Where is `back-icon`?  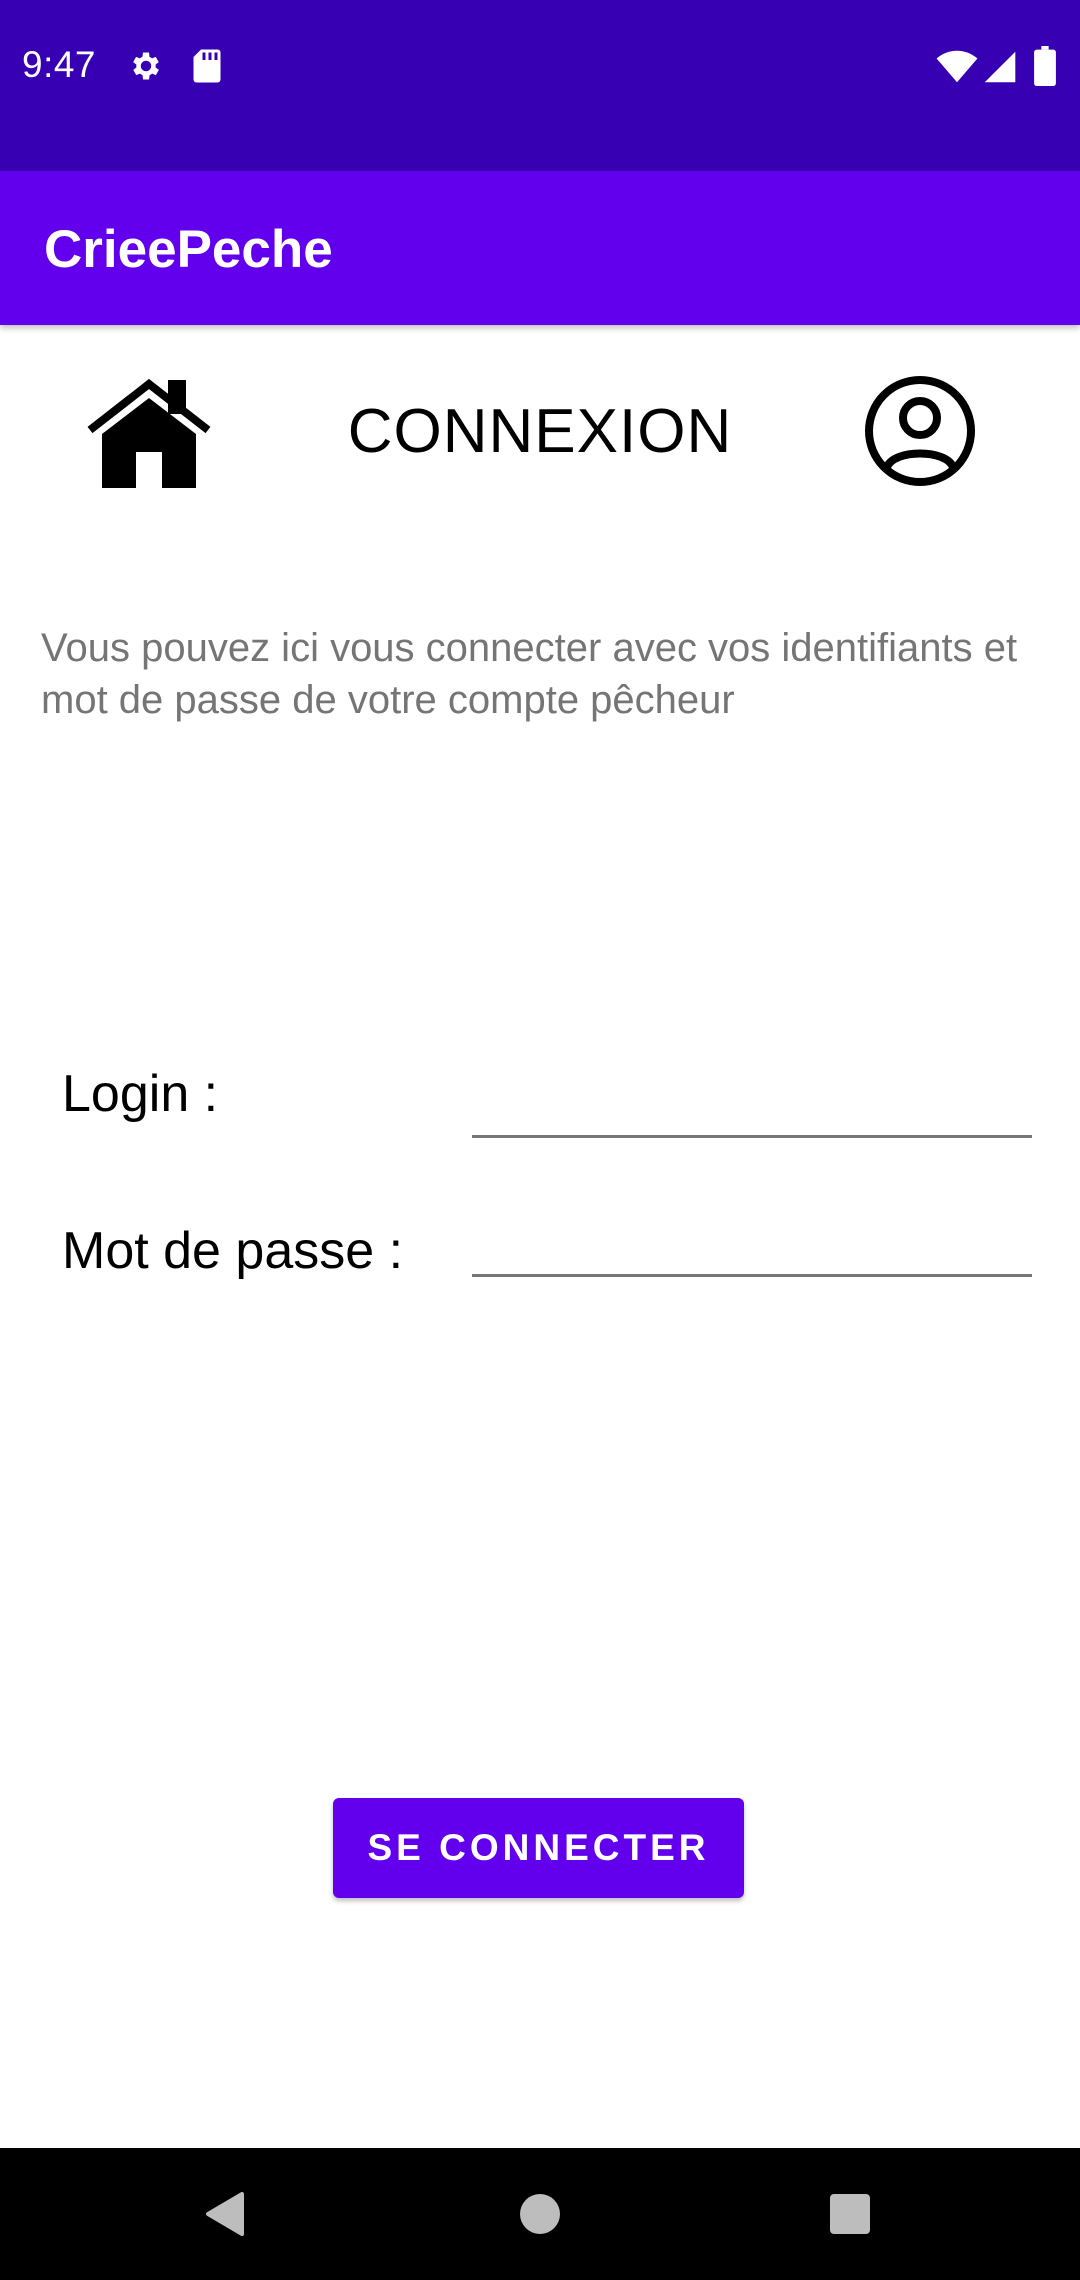
back-icon is located at coordinates (226, 2214).